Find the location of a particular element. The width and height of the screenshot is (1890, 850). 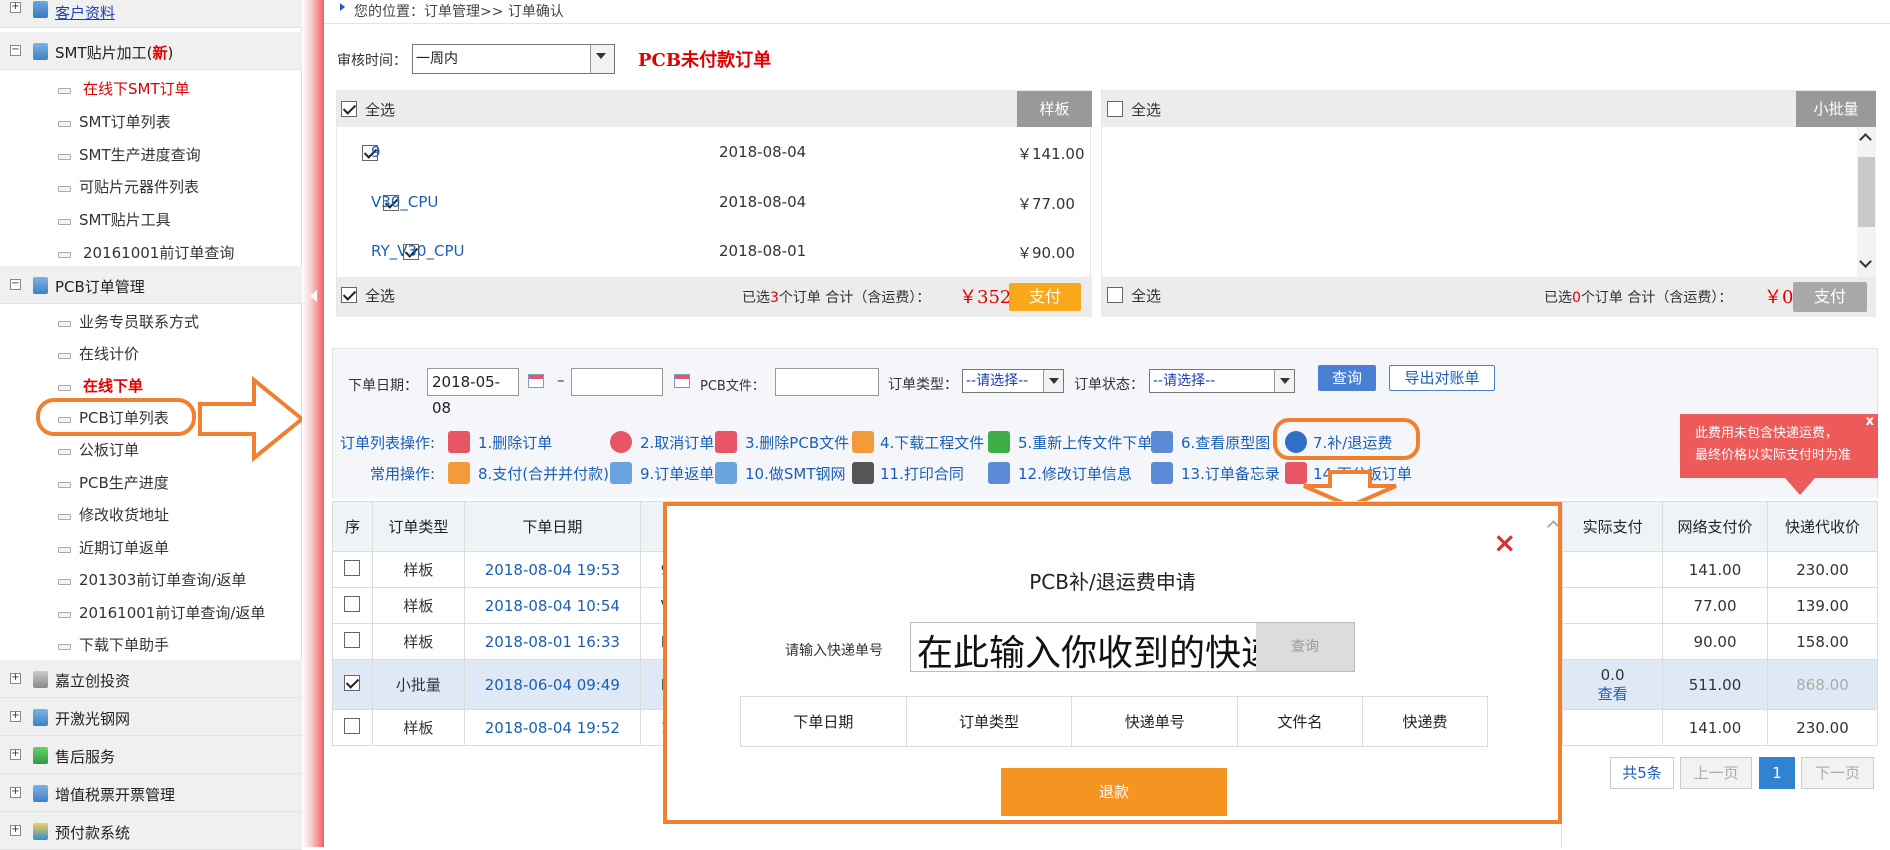

op-delete-pcb-file: 3.删除PCB文件 is located at coordinates (797, 442).